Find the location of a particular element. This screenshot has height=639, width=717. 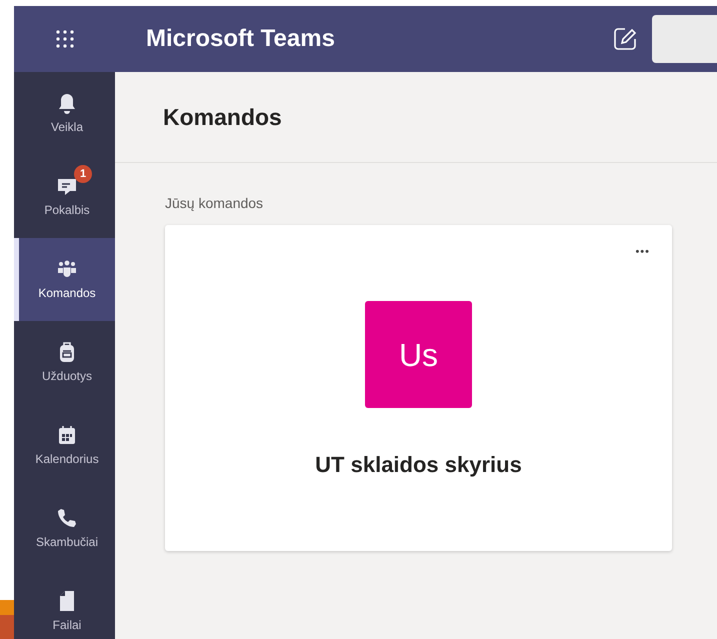

rail-item: Failai is located at coordinates (64, 604).